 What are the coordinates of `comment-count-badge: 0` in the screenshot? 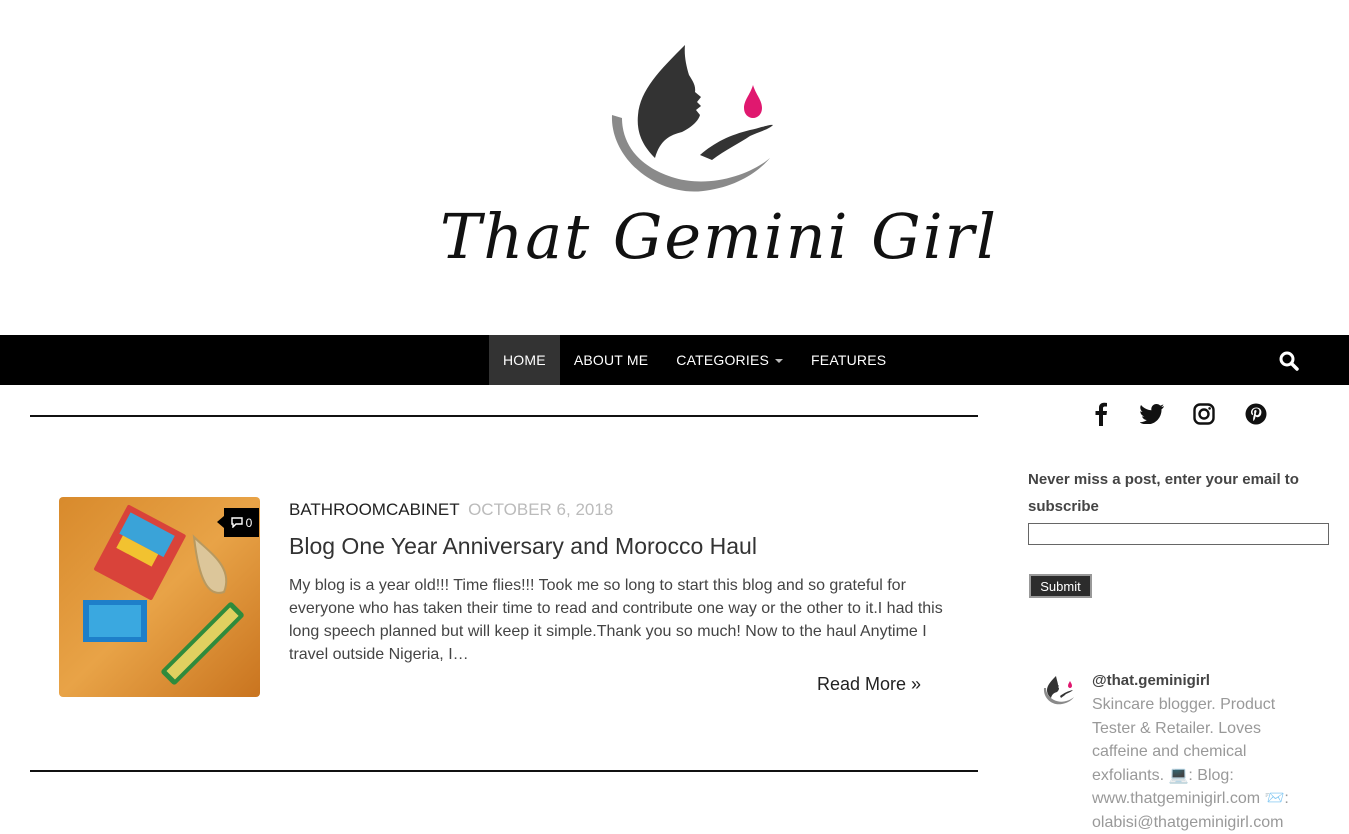 It's located at (238, 522).